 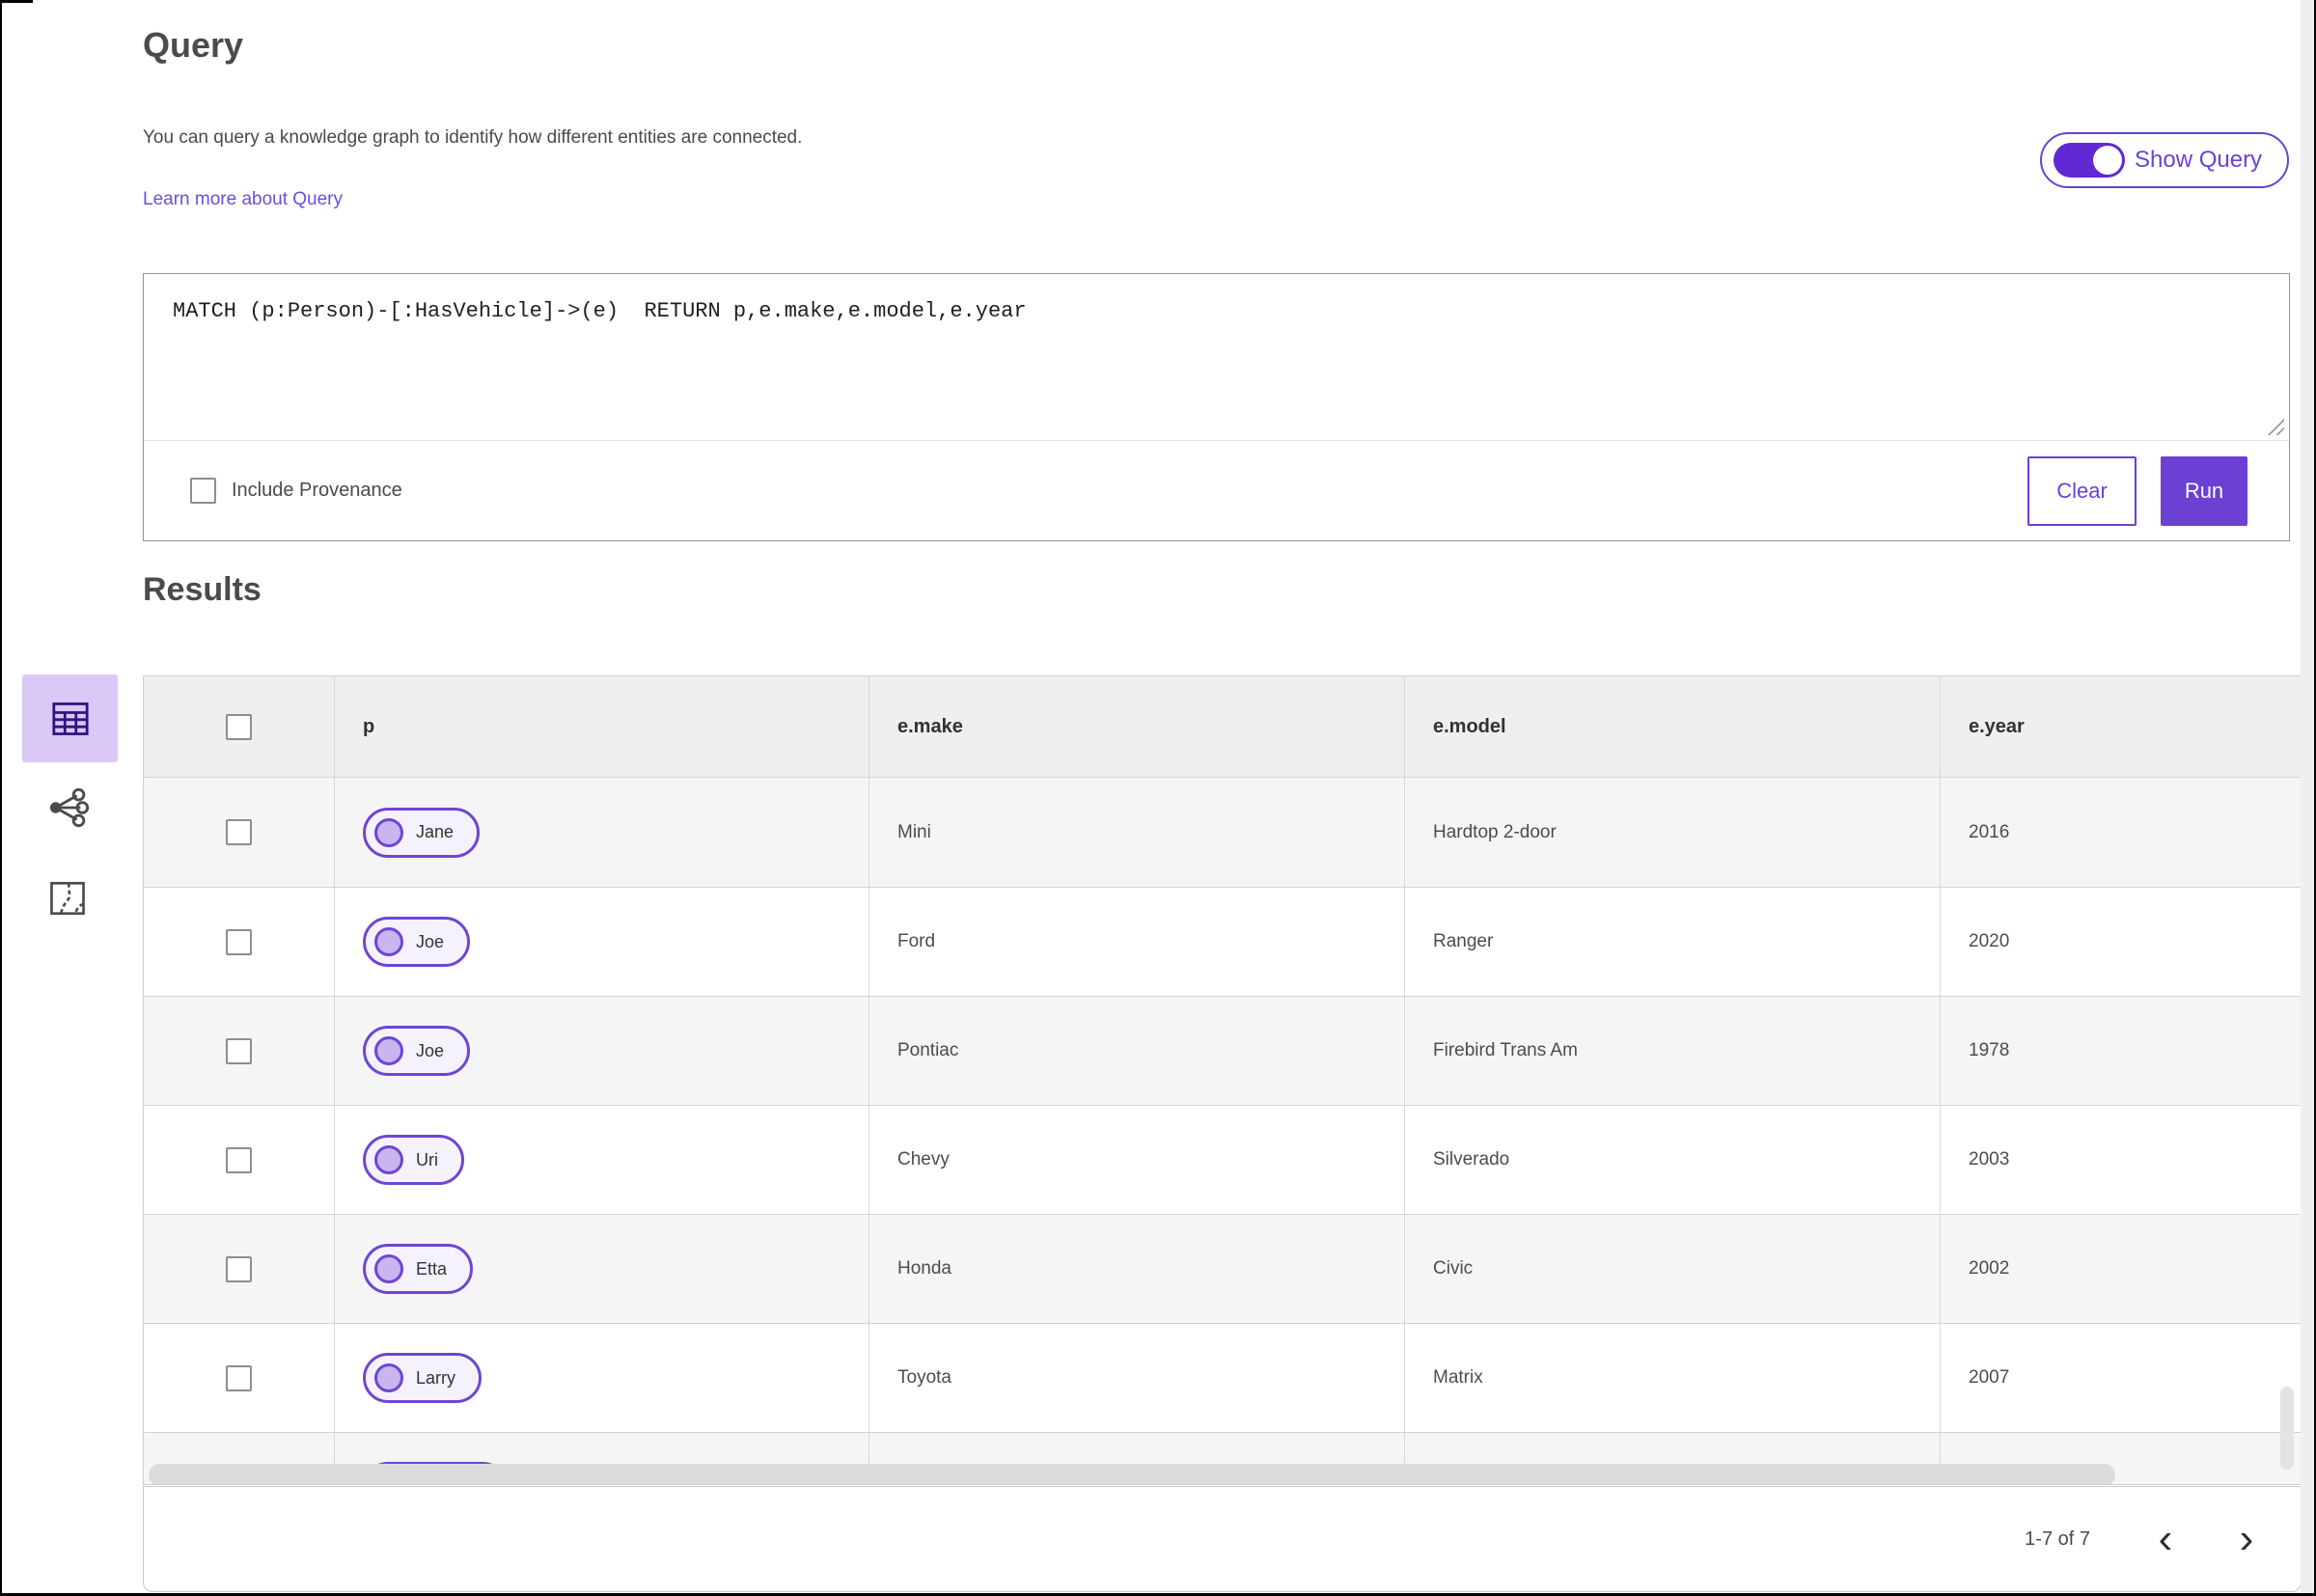 I want to click on map-view-button, so click(x=67, y=898).